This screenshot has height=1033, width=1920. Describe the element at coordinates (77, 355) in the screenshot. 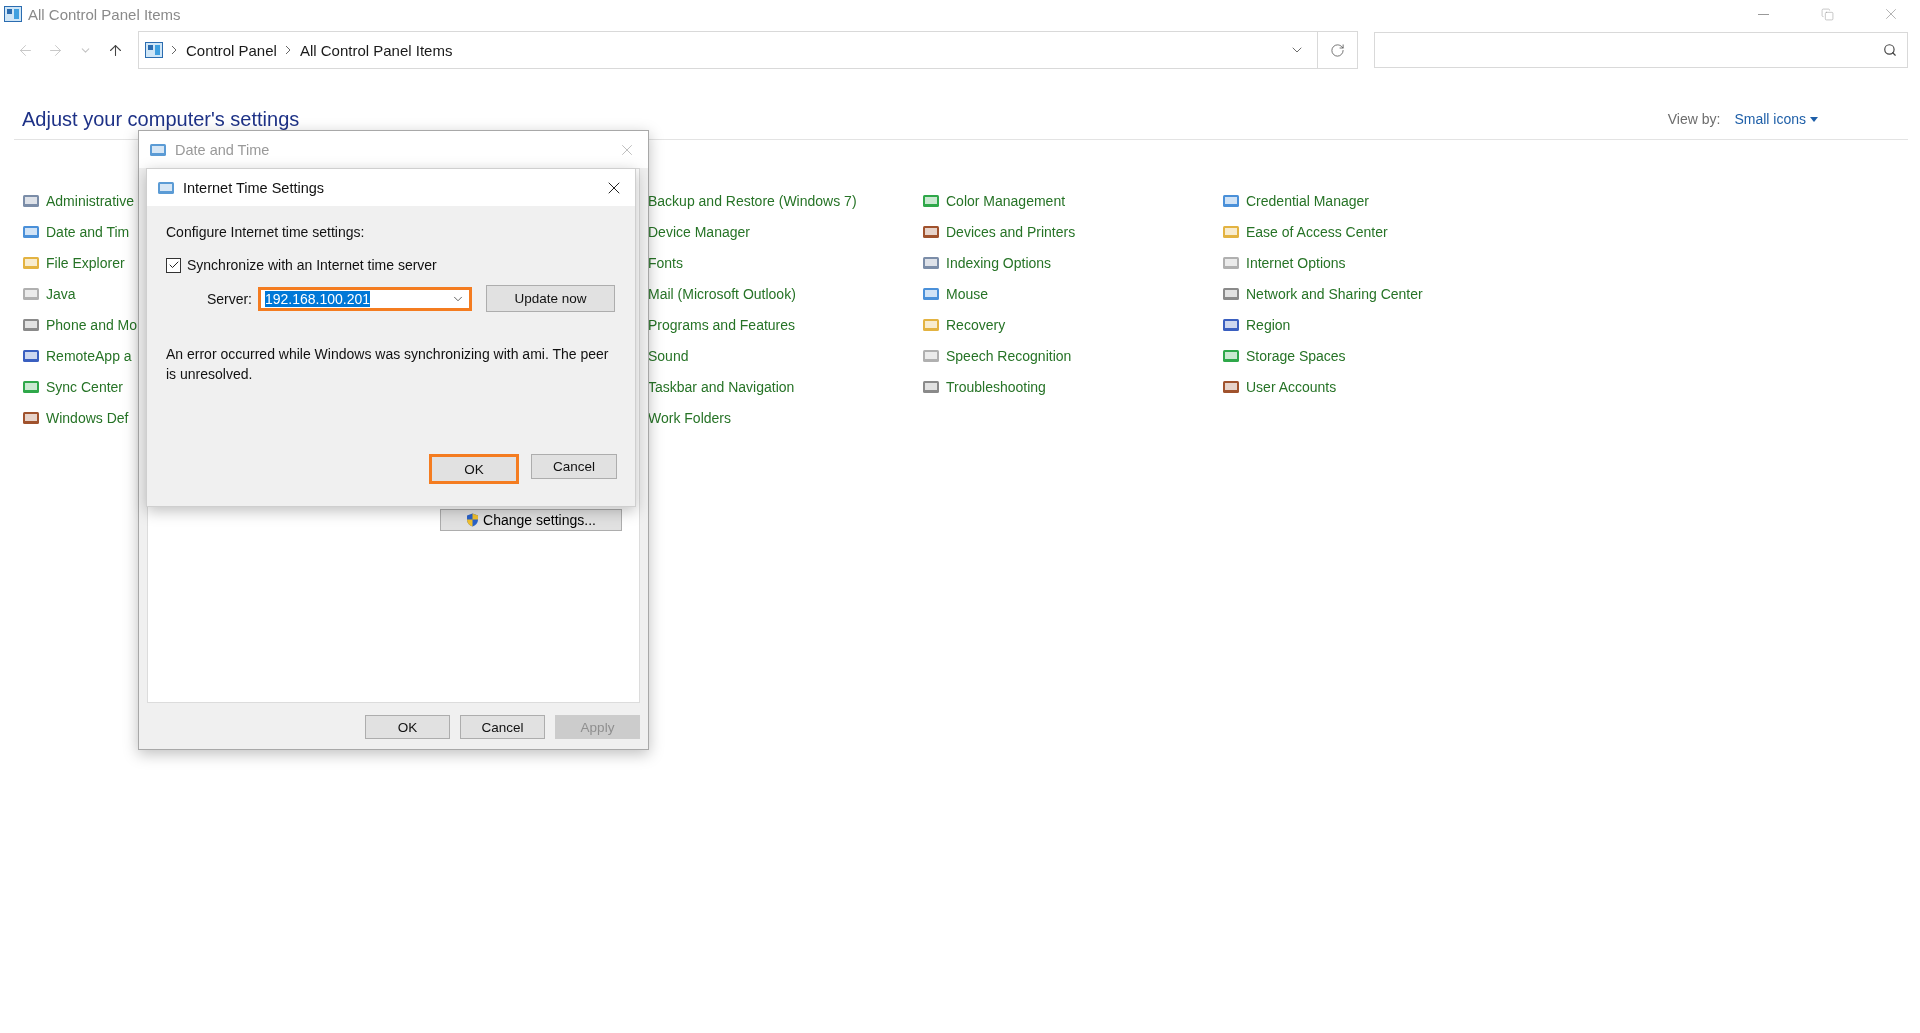

I see `control-panel-link: RemoteApp a` at that location.